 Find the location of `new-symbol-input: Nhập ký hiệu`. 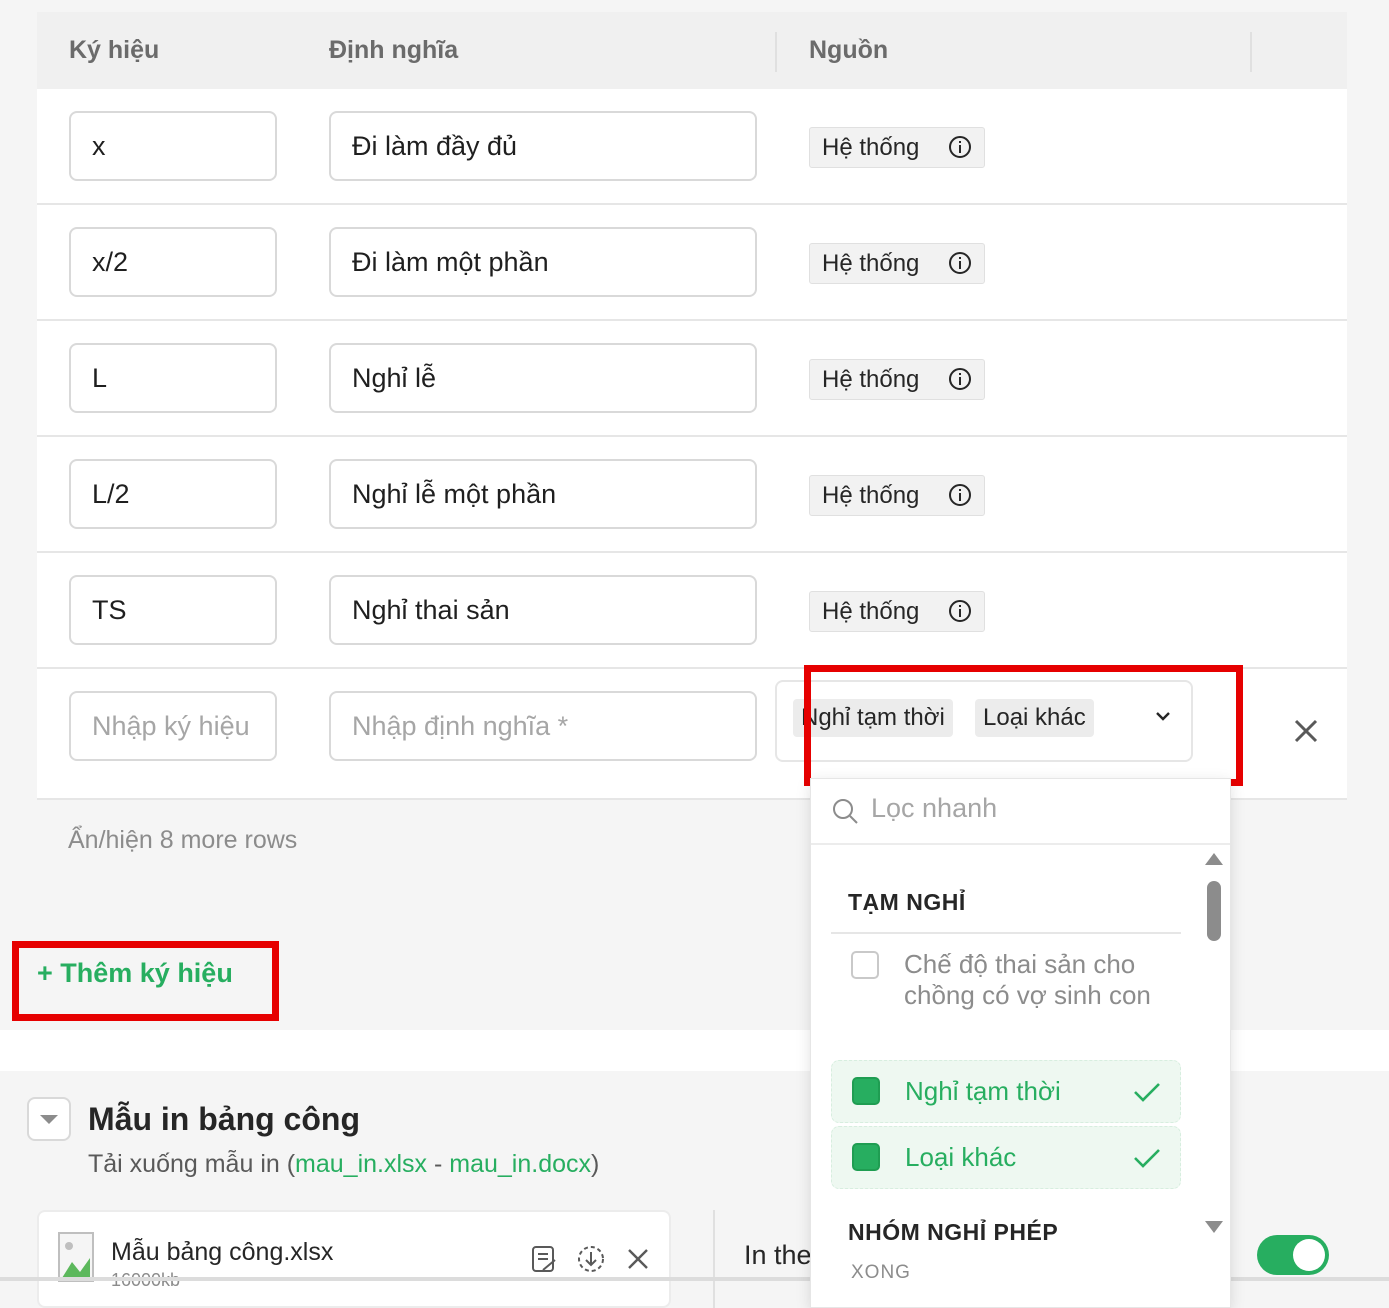

new-symbol-input: Nhập ký hiệu is located at coordinates (173, 726).